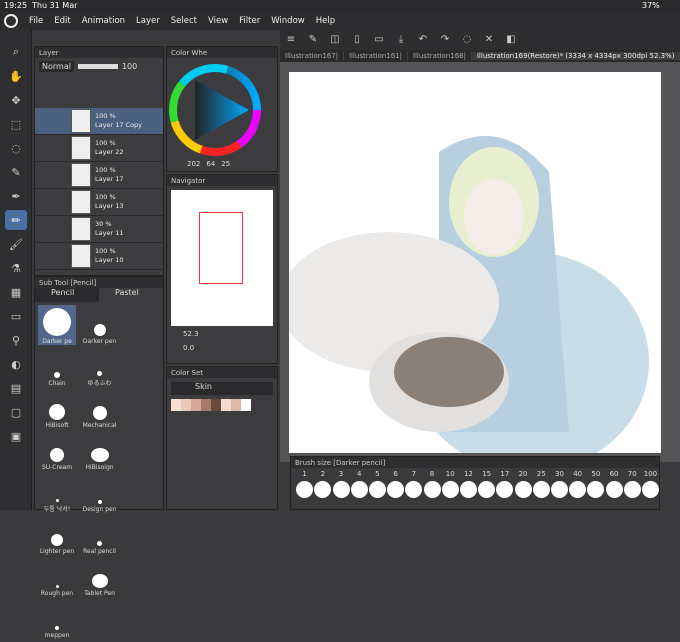  Describe the element at coordinates (291, 40) in the screenshot. I see `menu-icon: ≡` at that location.